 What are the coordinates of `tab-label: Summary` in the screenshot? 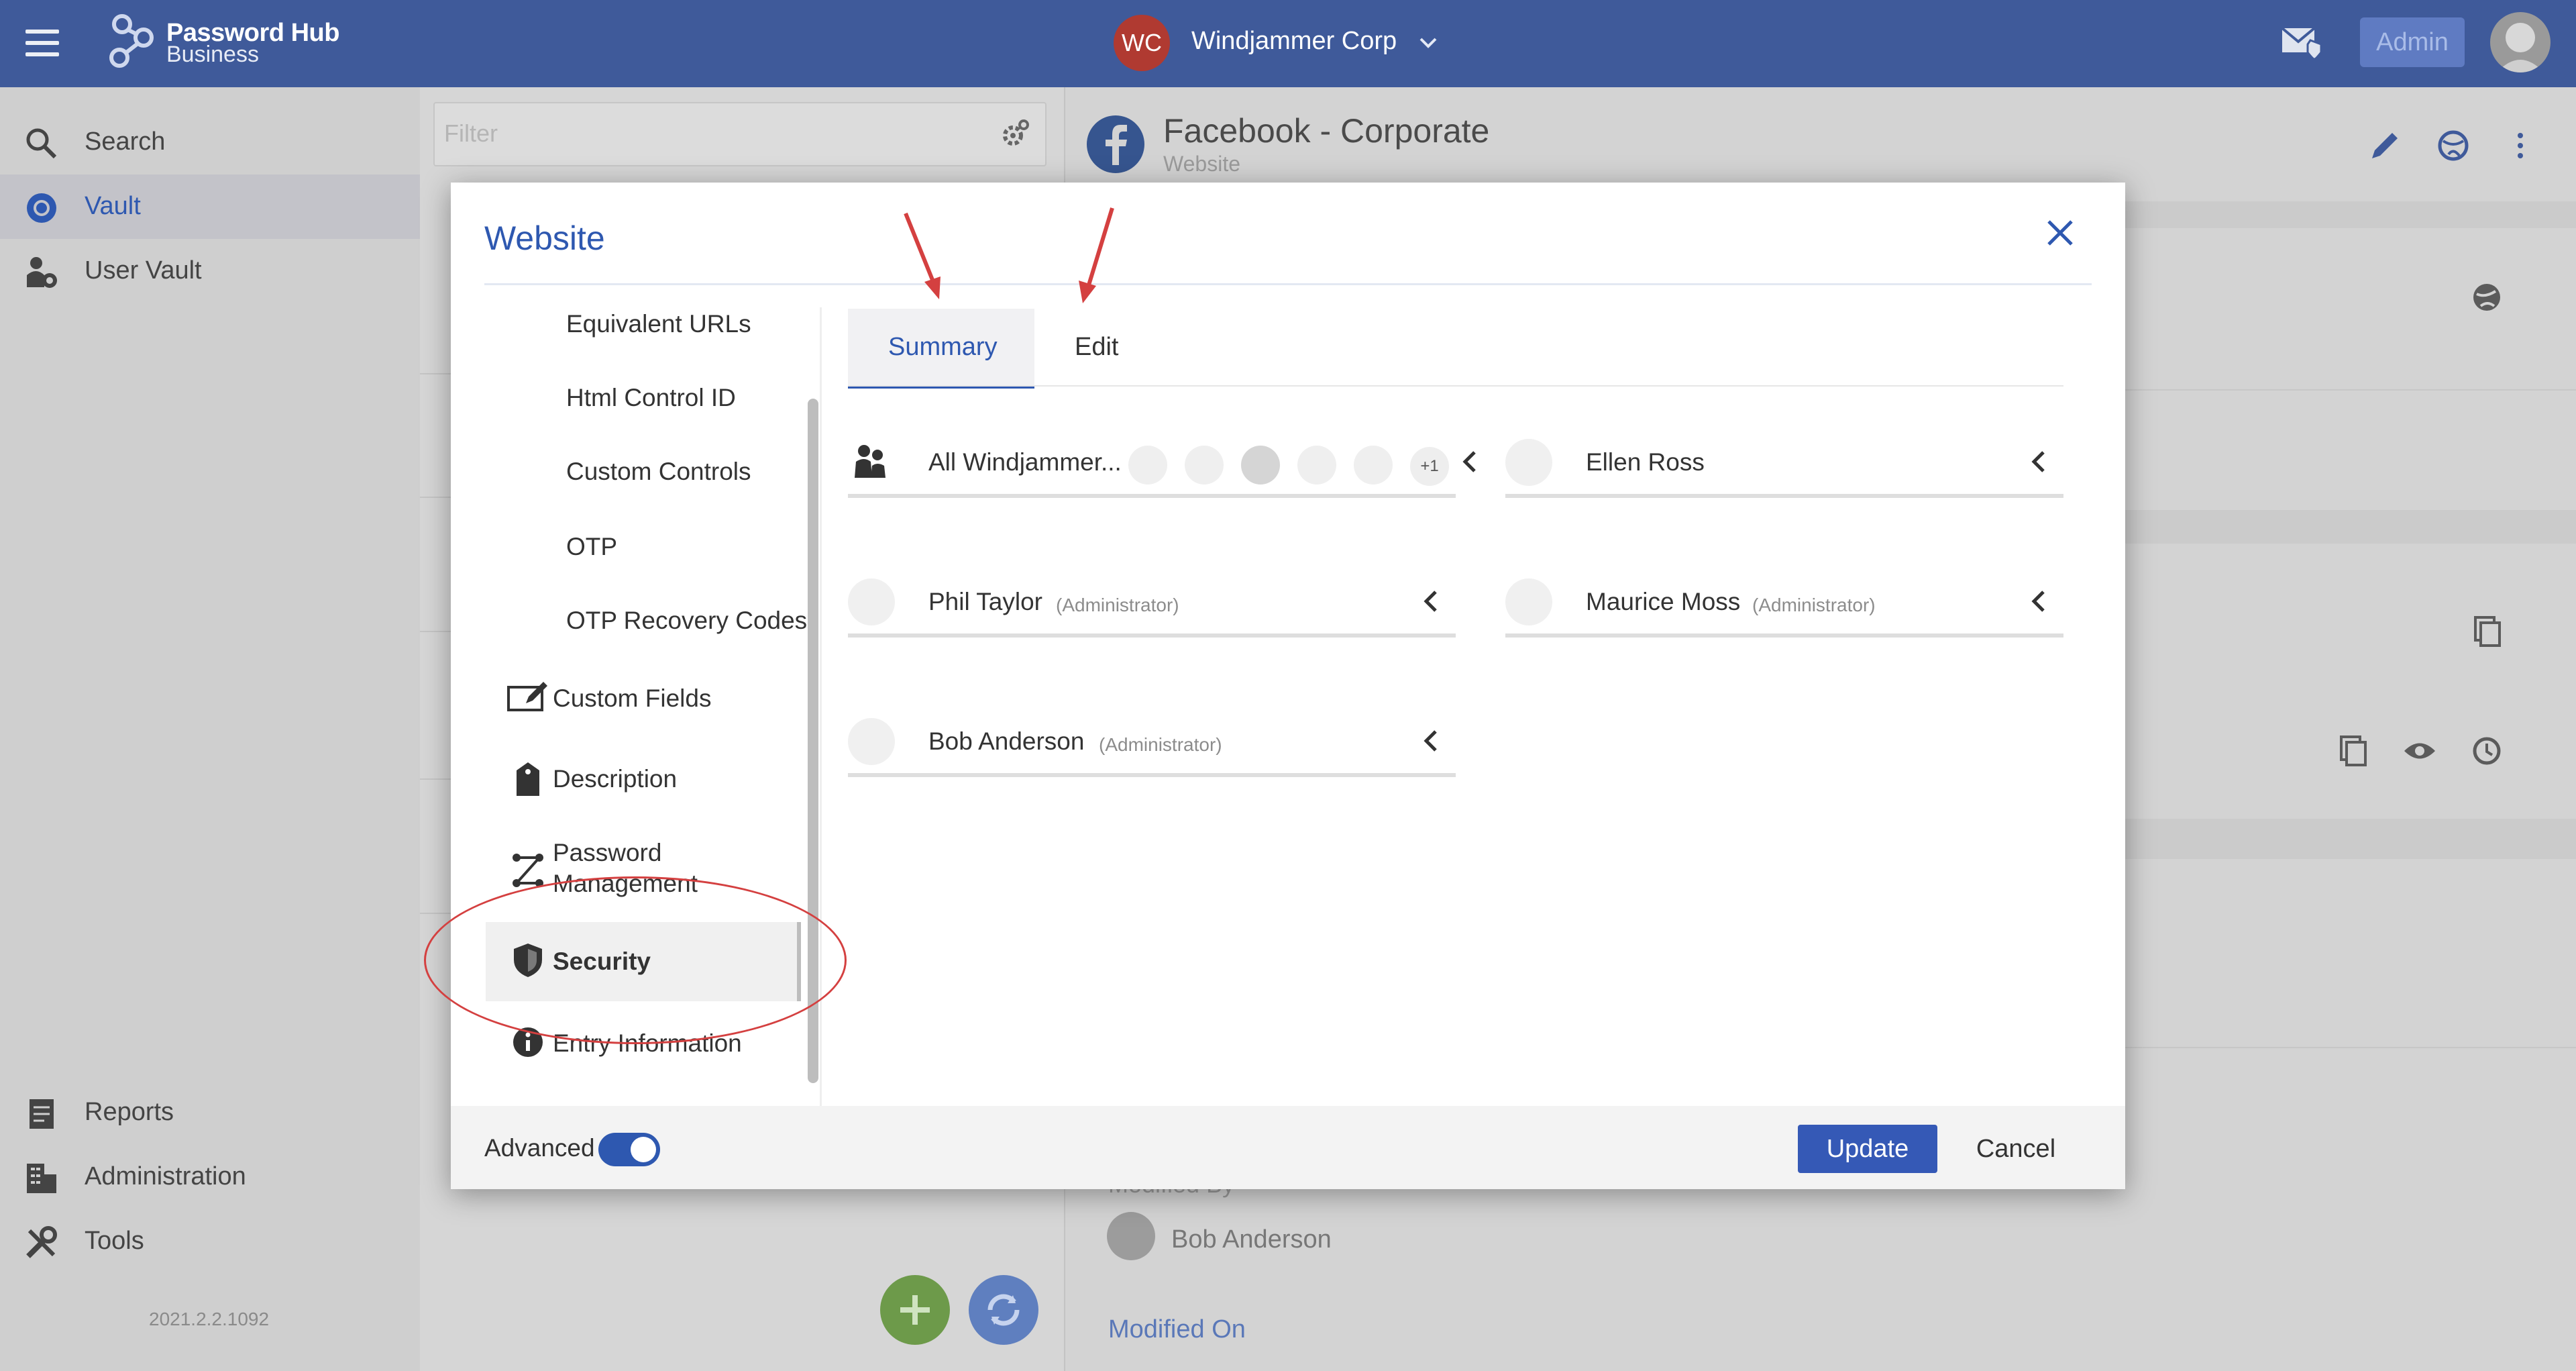 It's located at (943, 347).